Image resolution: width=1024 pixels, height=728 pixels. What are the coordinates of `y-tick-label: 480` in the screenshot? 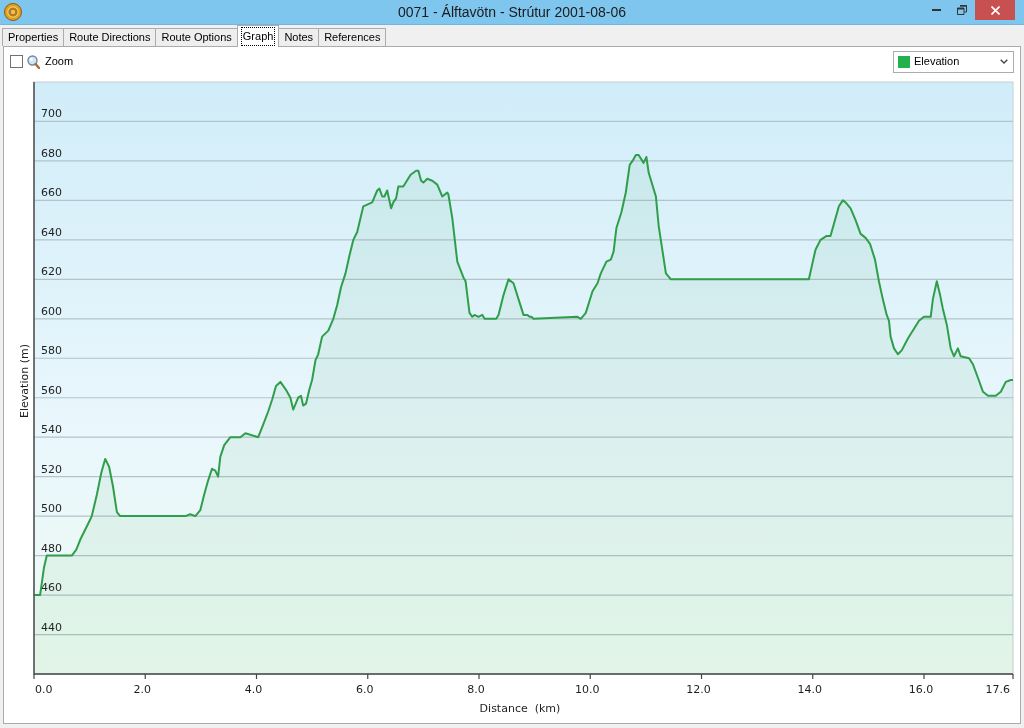 It's located at (51, 548).